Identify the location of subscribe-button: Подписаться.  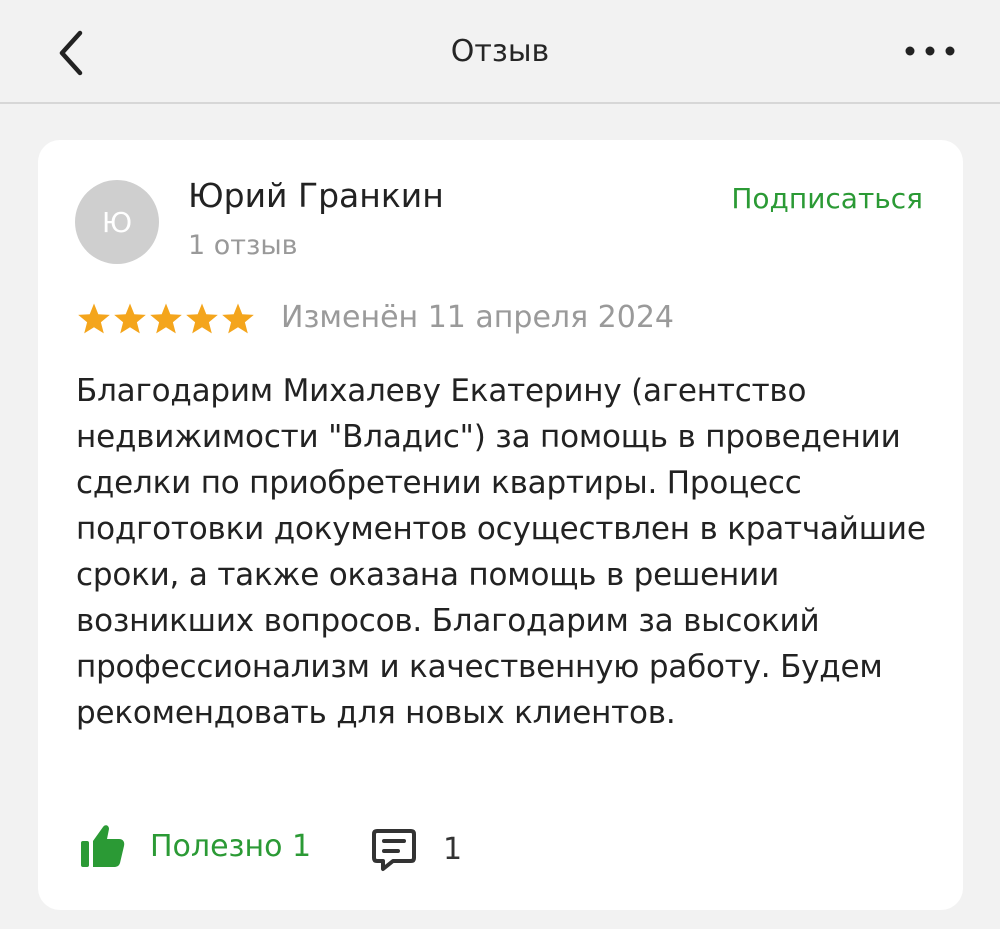
(827, 198).